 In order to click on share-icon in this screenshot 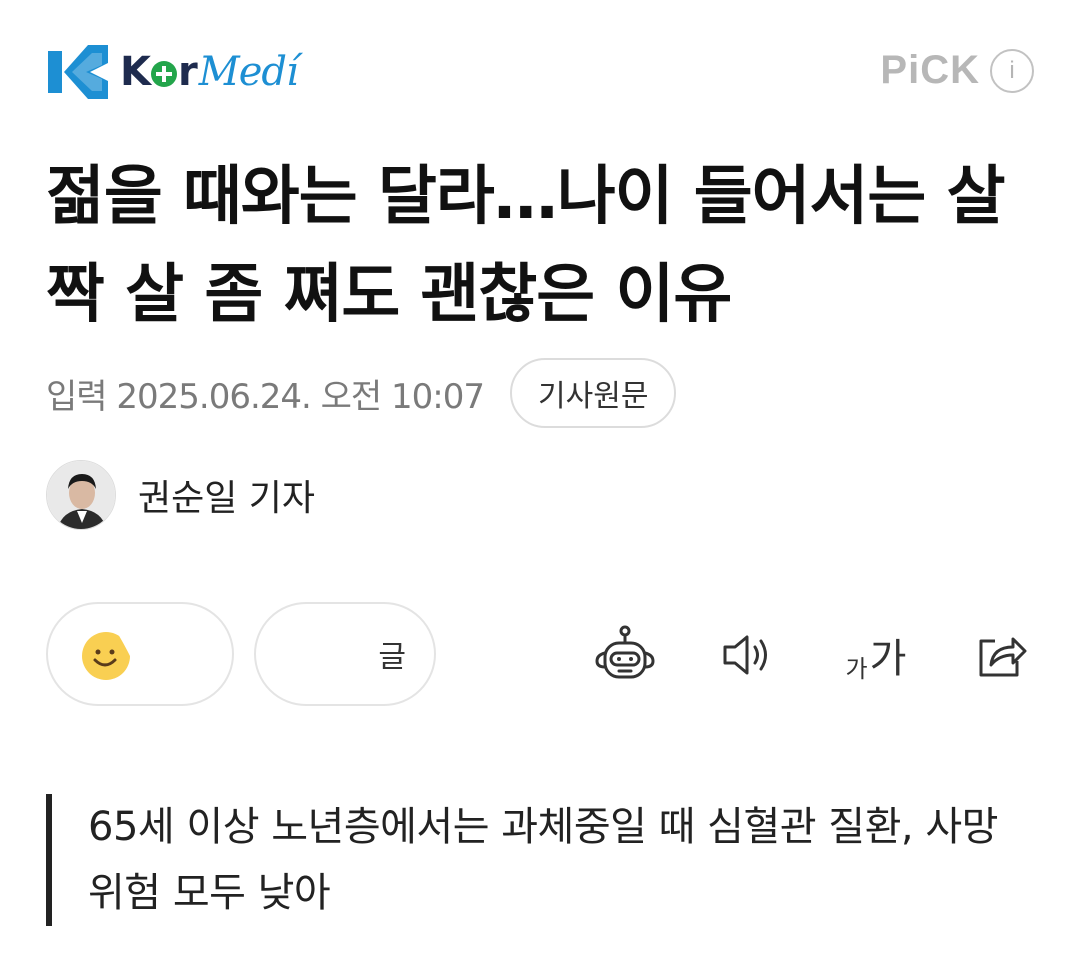, I will do `click(1003, 657)`.